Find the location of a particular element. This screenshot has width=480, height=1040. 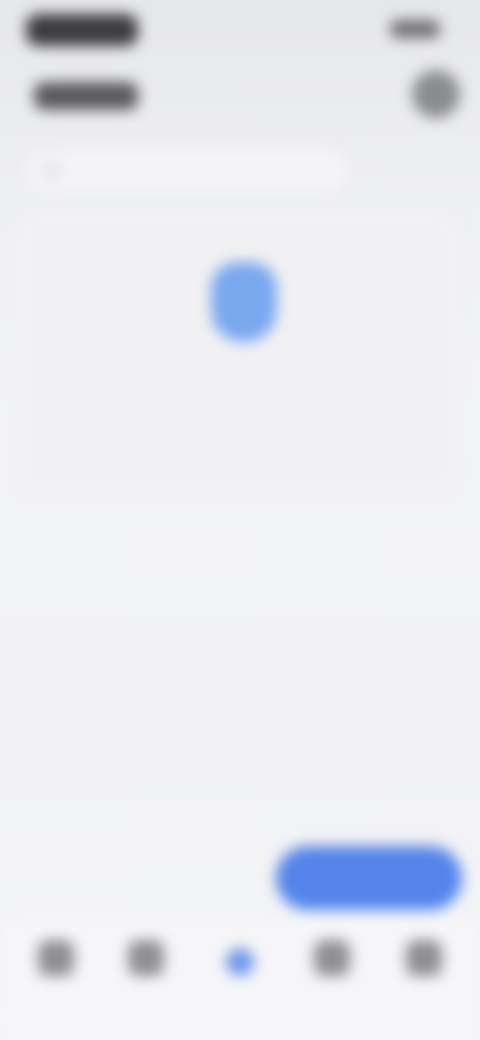

header is located at coordinates (240, 95).